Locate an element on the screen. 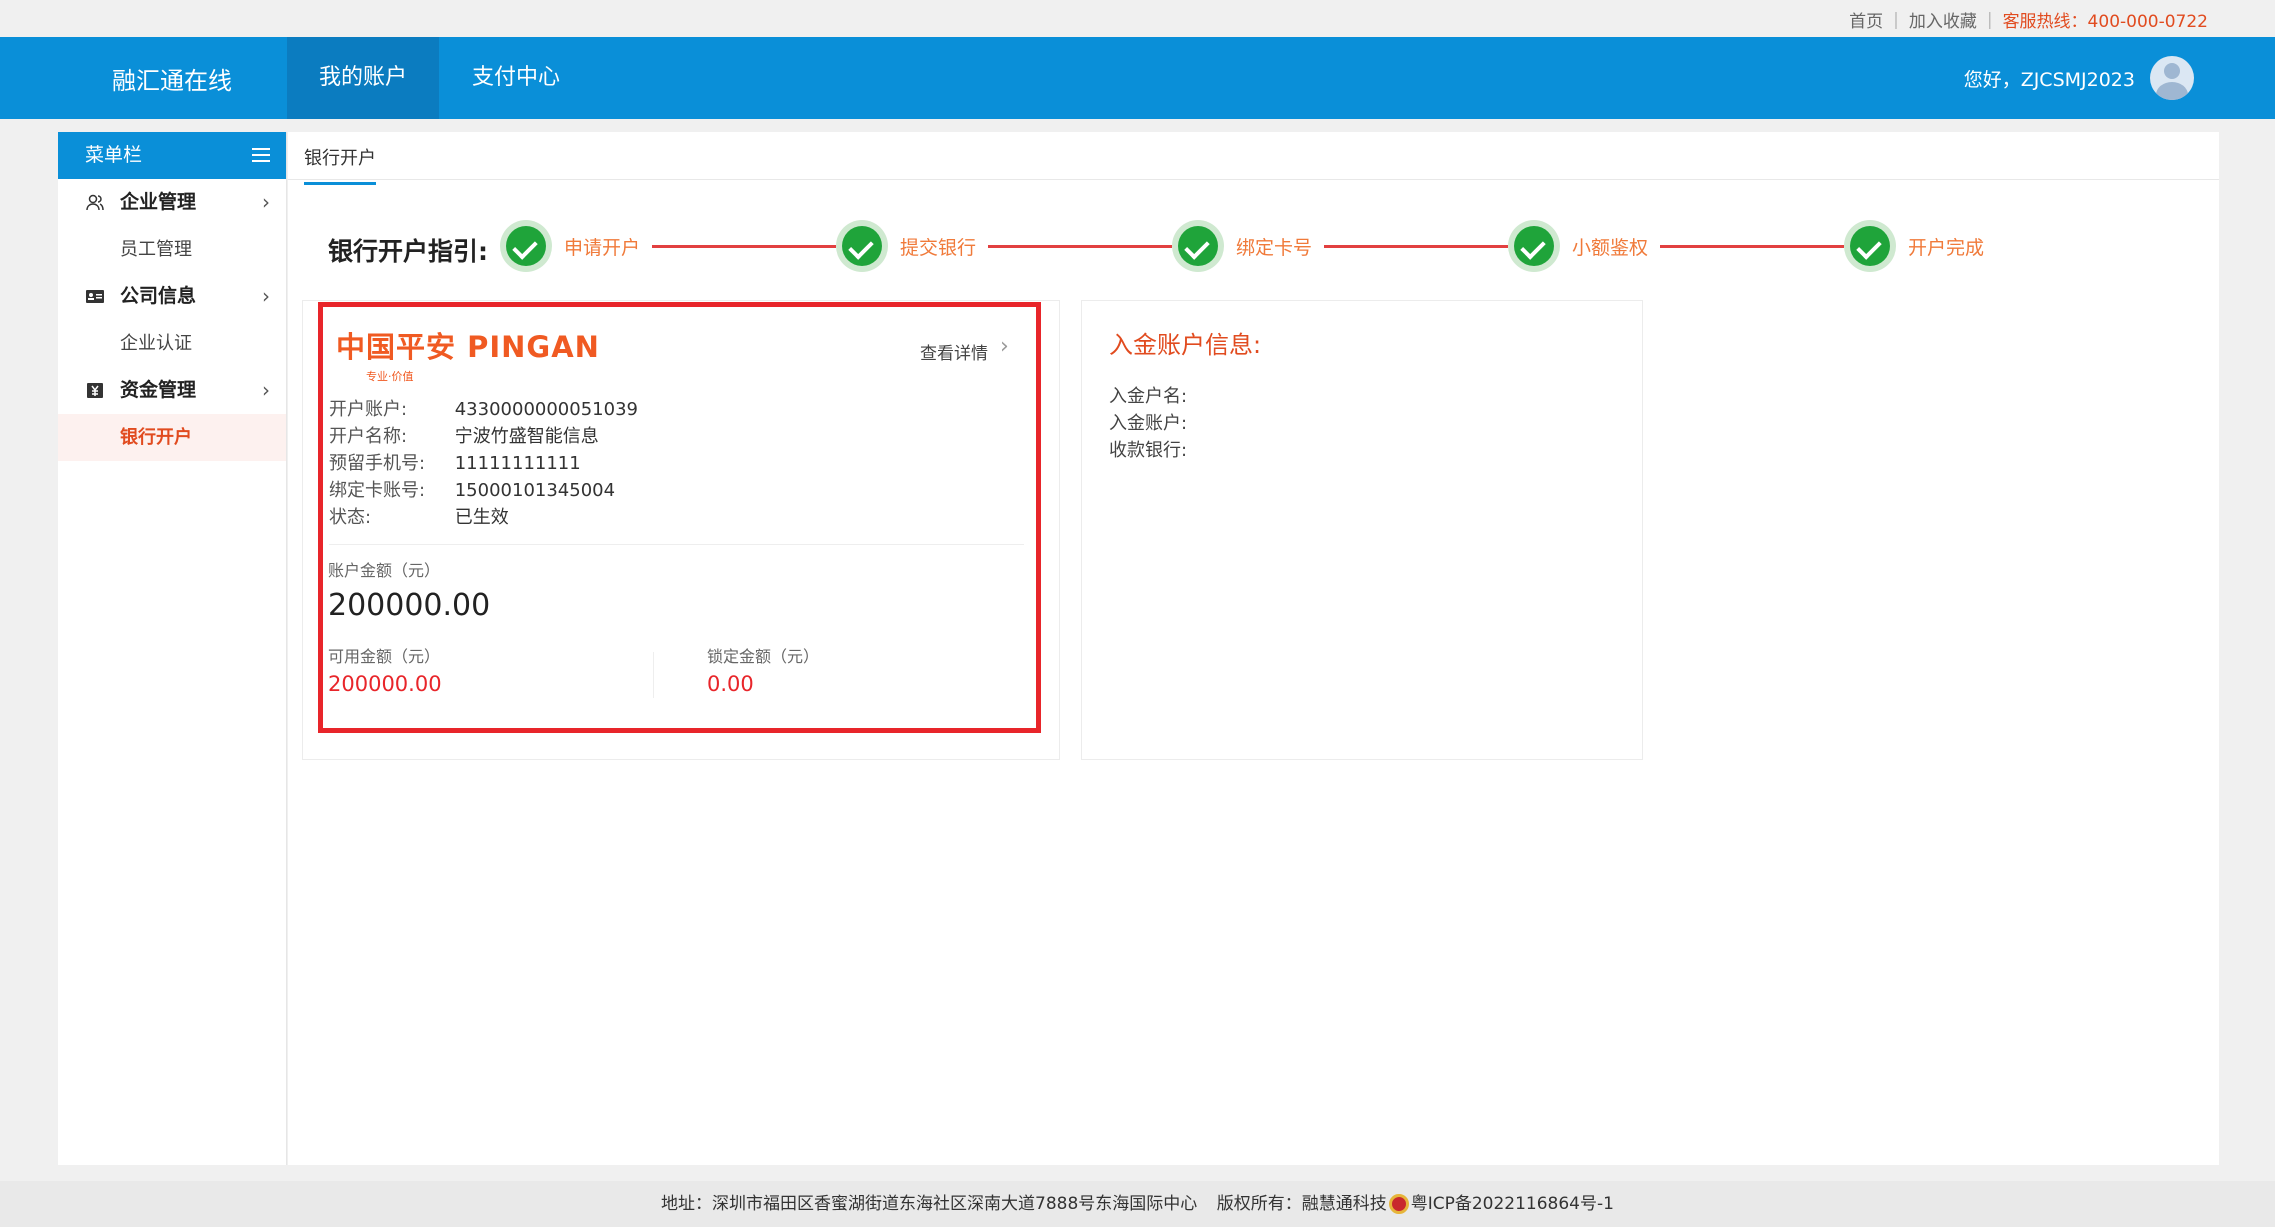 Image resolution: width=2275 pixels, height=1227 pixels. hamburger-menu-icon is located at coordinates (261, 155).